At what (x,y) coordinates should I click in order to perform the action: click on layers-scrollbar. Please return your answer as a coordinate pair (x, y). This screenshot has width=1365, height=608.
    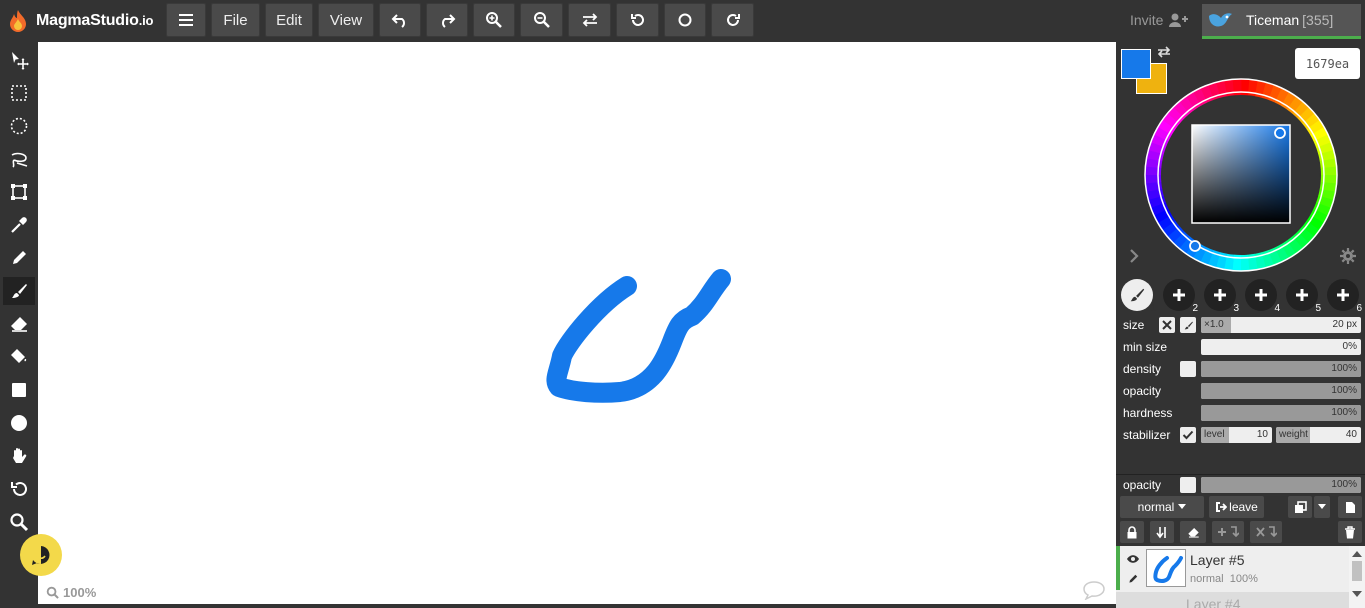
    Looking at the image, I should click on (1357, 577).